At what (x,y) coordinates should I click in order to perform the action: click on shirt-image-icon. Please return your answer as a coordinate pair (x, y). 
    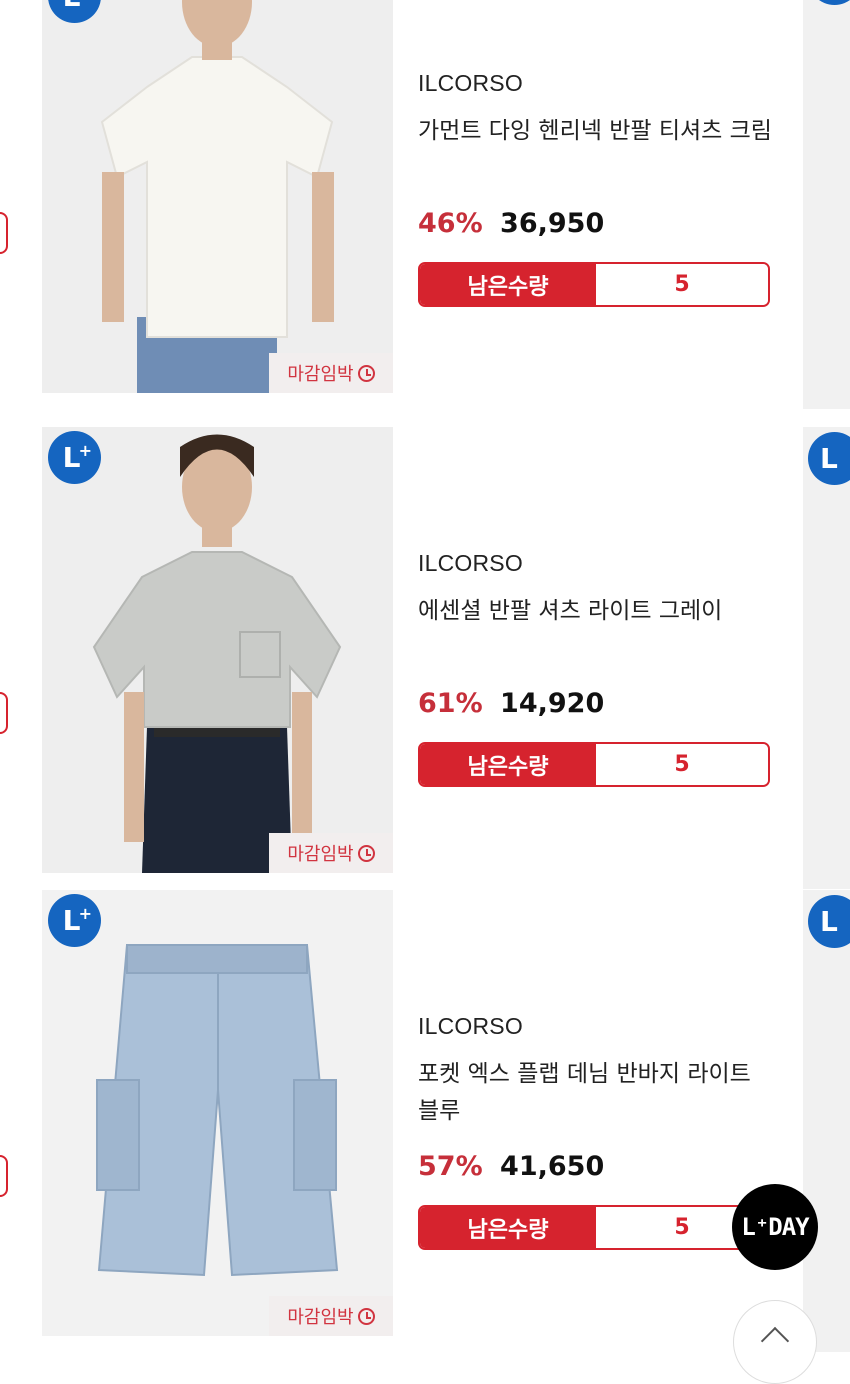
    Looking at the image, I should click on (217, 650).